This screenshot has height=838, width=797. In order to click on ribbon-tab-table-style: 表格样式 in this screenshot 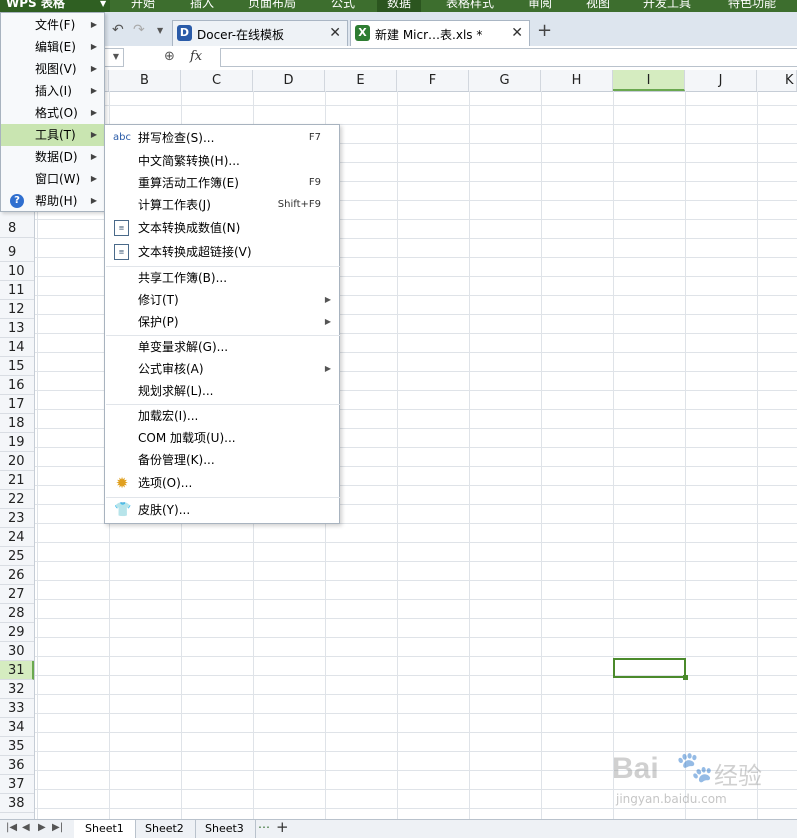, I will do `click(470, 6)`.